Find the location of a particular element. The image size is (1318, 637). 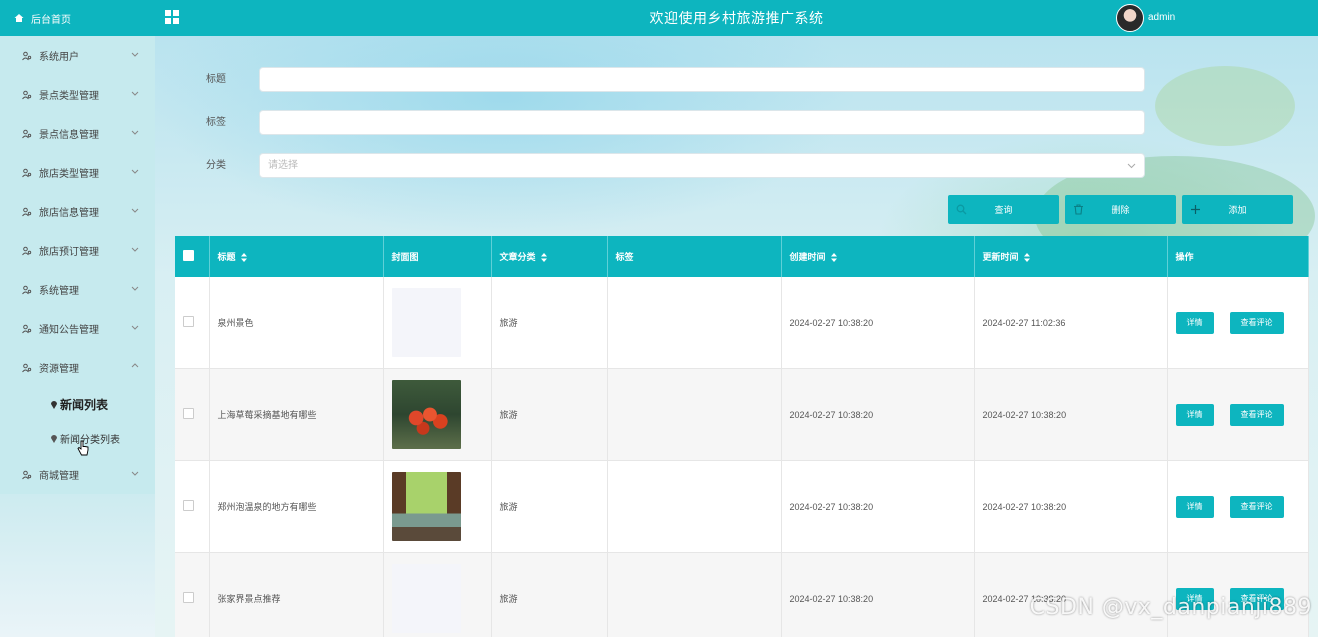

sidebar-subitem-news-list: 新闻列表 is located at coordinates (77, 404).